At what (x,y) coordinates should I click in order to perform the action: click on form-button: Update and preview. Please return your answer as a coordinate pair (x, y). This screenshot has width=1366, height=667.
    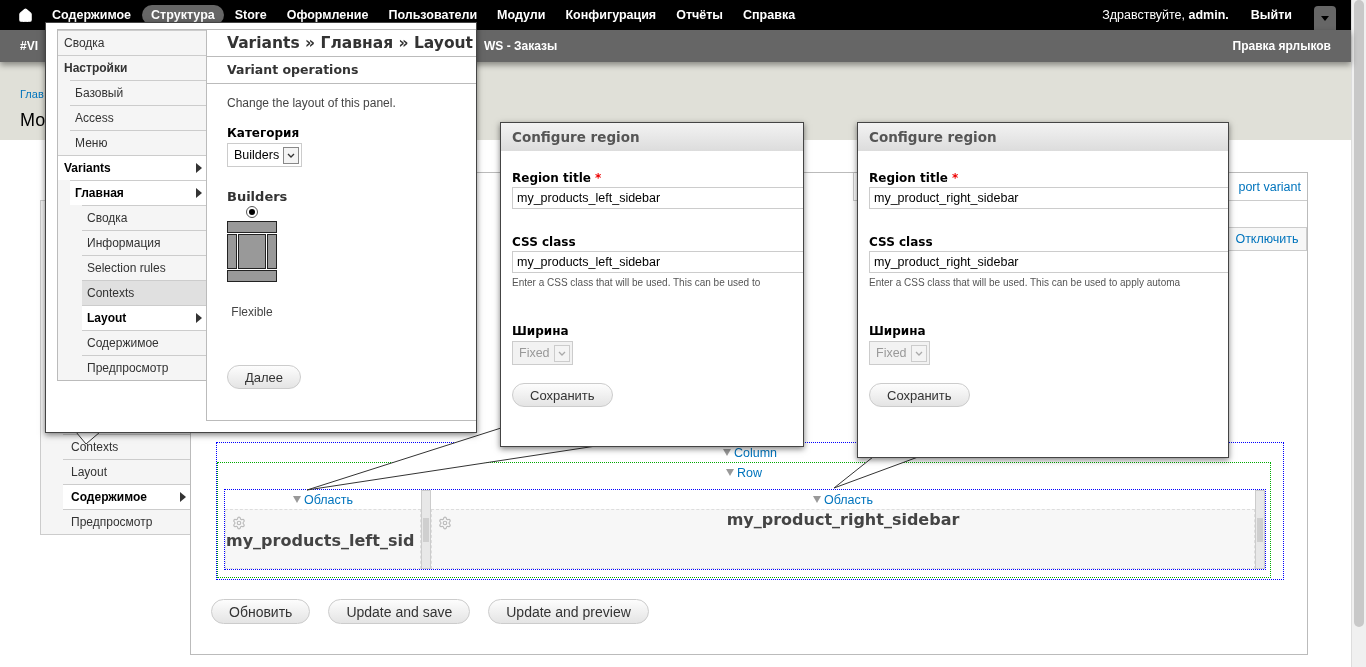
    Looking at the image, I should click on (568, 611).